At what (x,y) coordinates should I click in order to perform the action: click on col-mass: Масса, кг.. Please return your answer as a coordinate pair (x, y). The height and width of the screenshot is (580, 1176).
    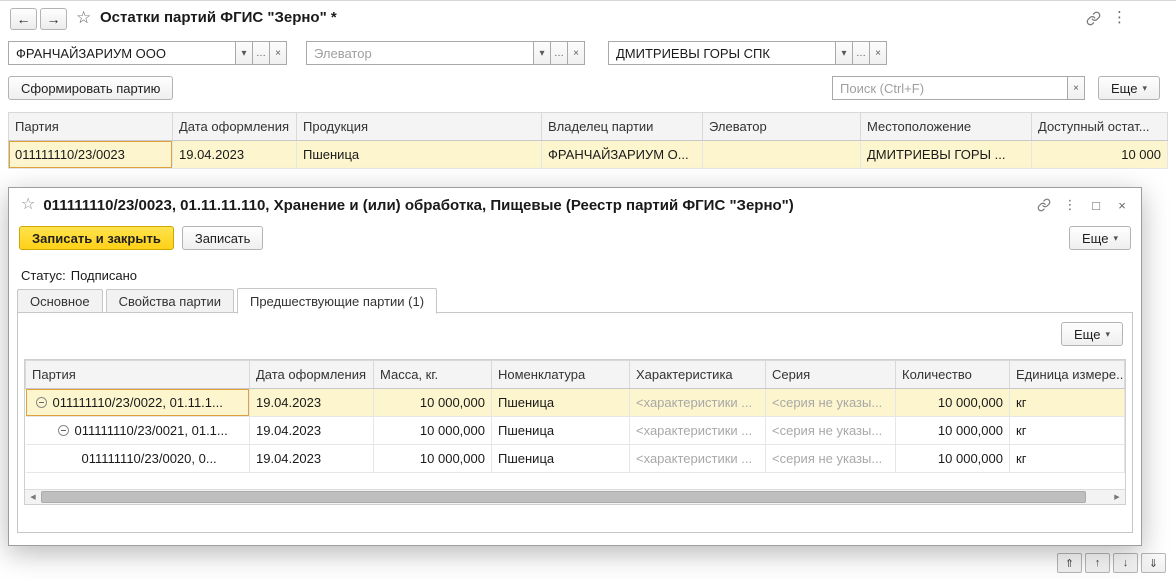
    Looking at the image, I should click on (432, 374).